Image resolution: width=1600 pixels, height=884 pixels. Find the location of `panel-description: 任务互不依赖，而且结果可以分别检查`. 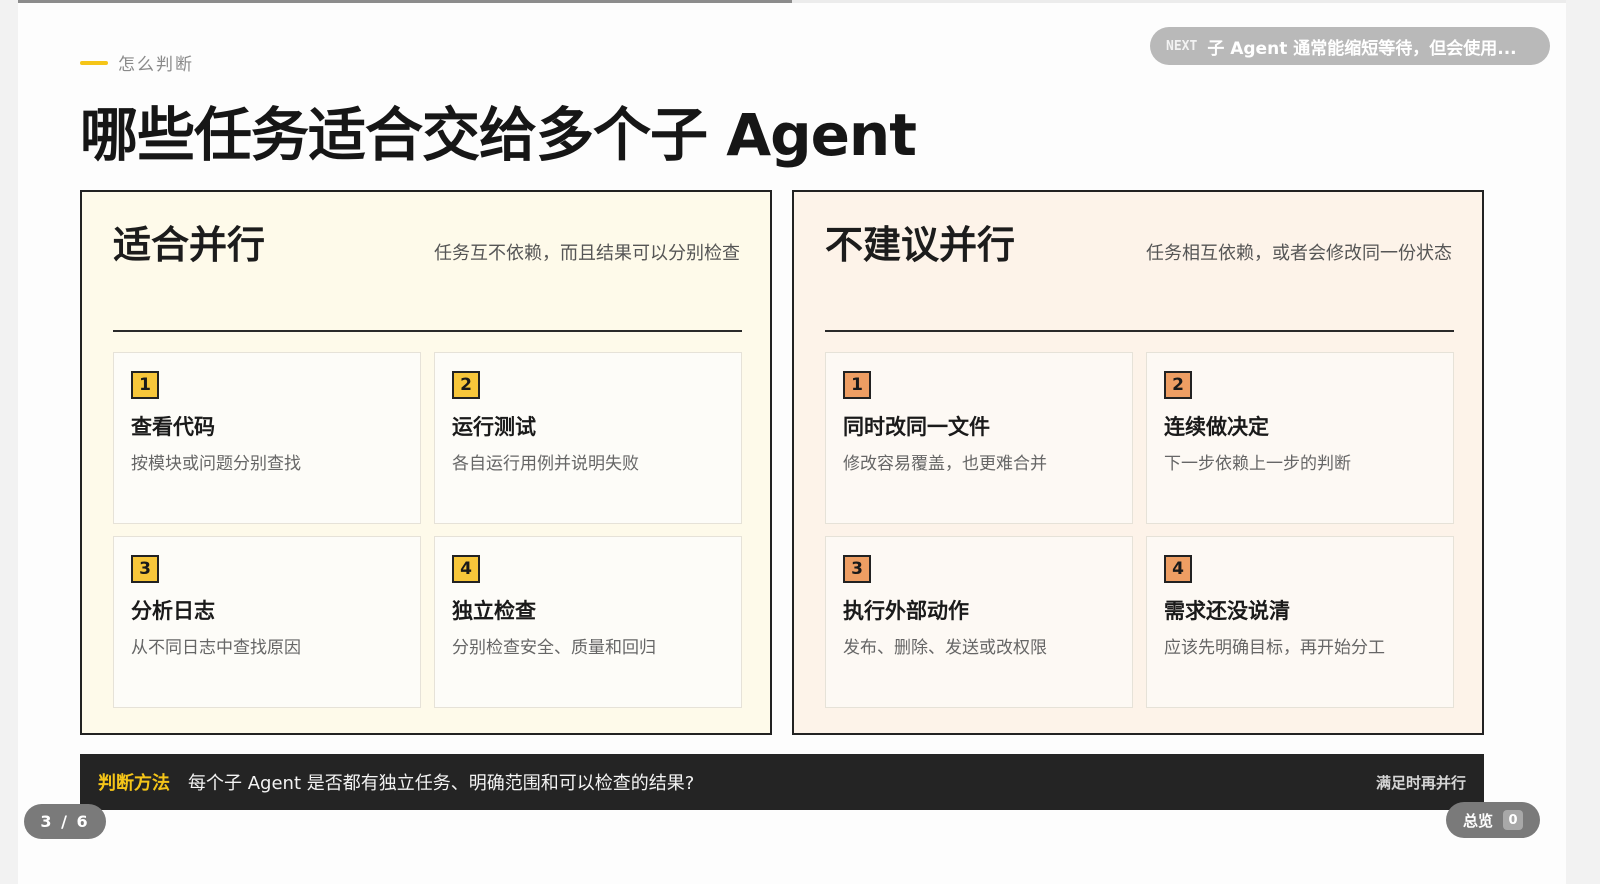

panel-description: 任务互不依赖，而且结果可以分别检查 is located at coordinates (587, 253).